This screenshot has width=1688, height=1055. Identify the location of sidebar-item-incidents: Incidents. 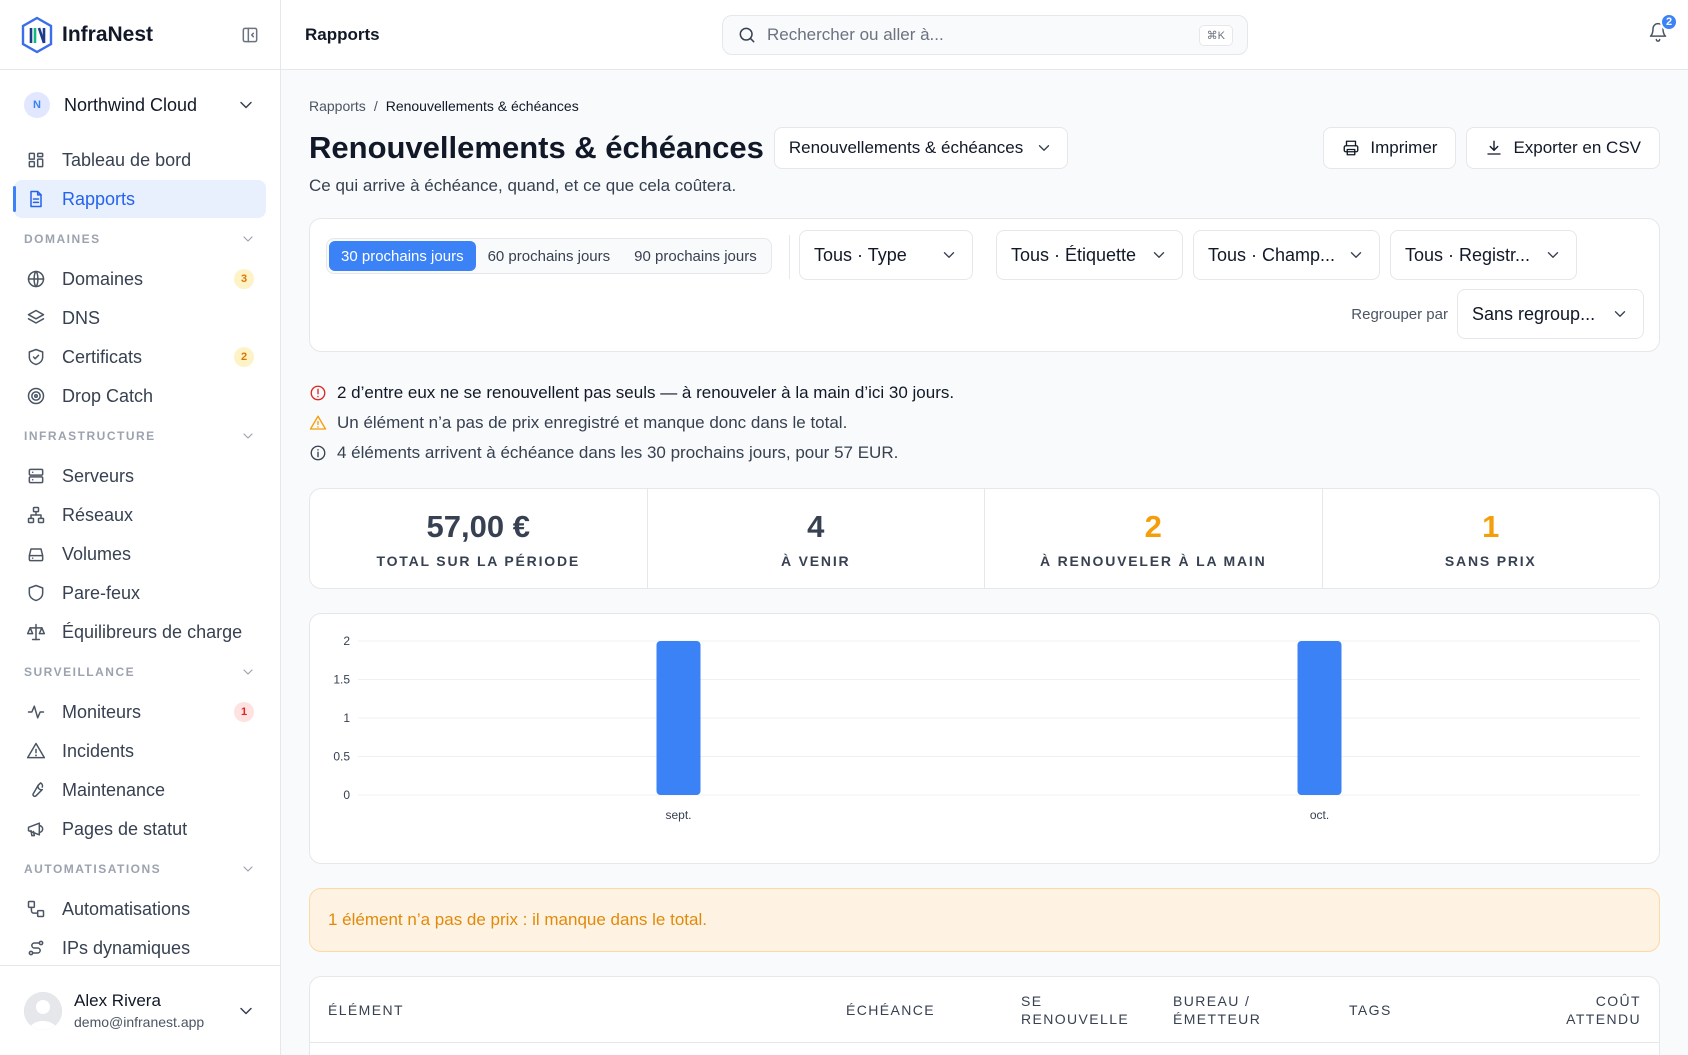
(140, 751).